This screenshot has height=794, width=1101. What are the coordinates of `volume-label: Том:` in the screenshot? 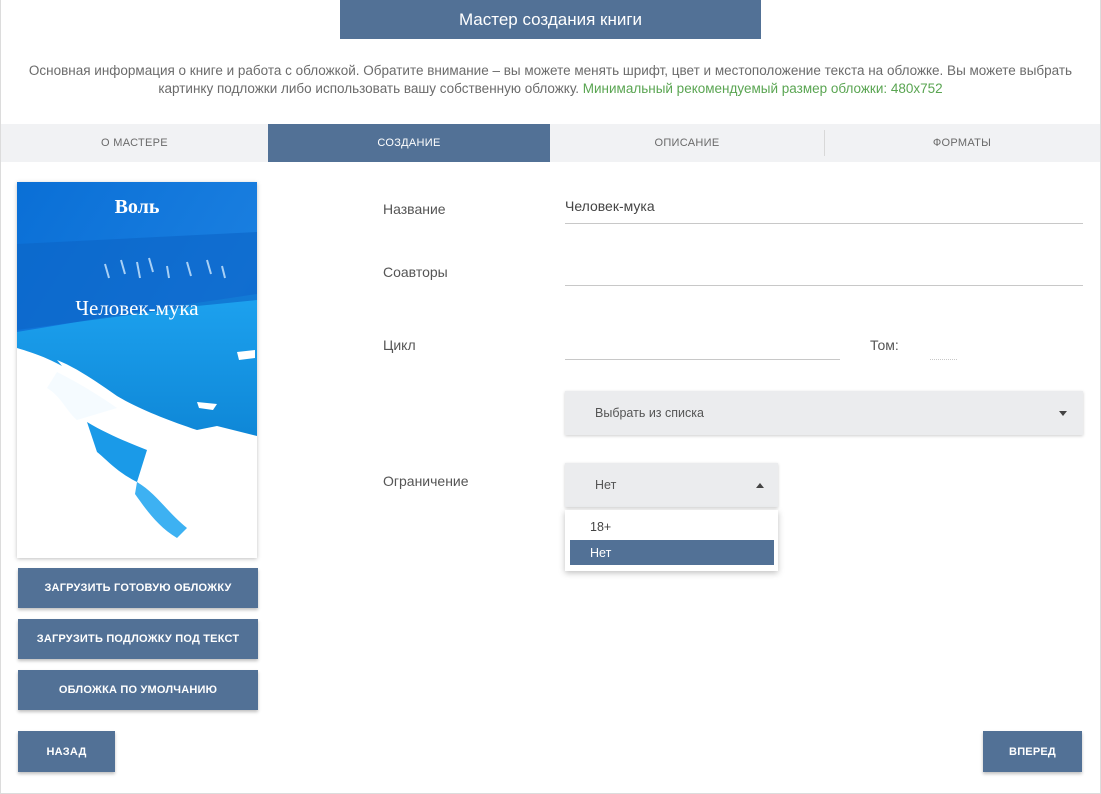 It's located at (884, 345).